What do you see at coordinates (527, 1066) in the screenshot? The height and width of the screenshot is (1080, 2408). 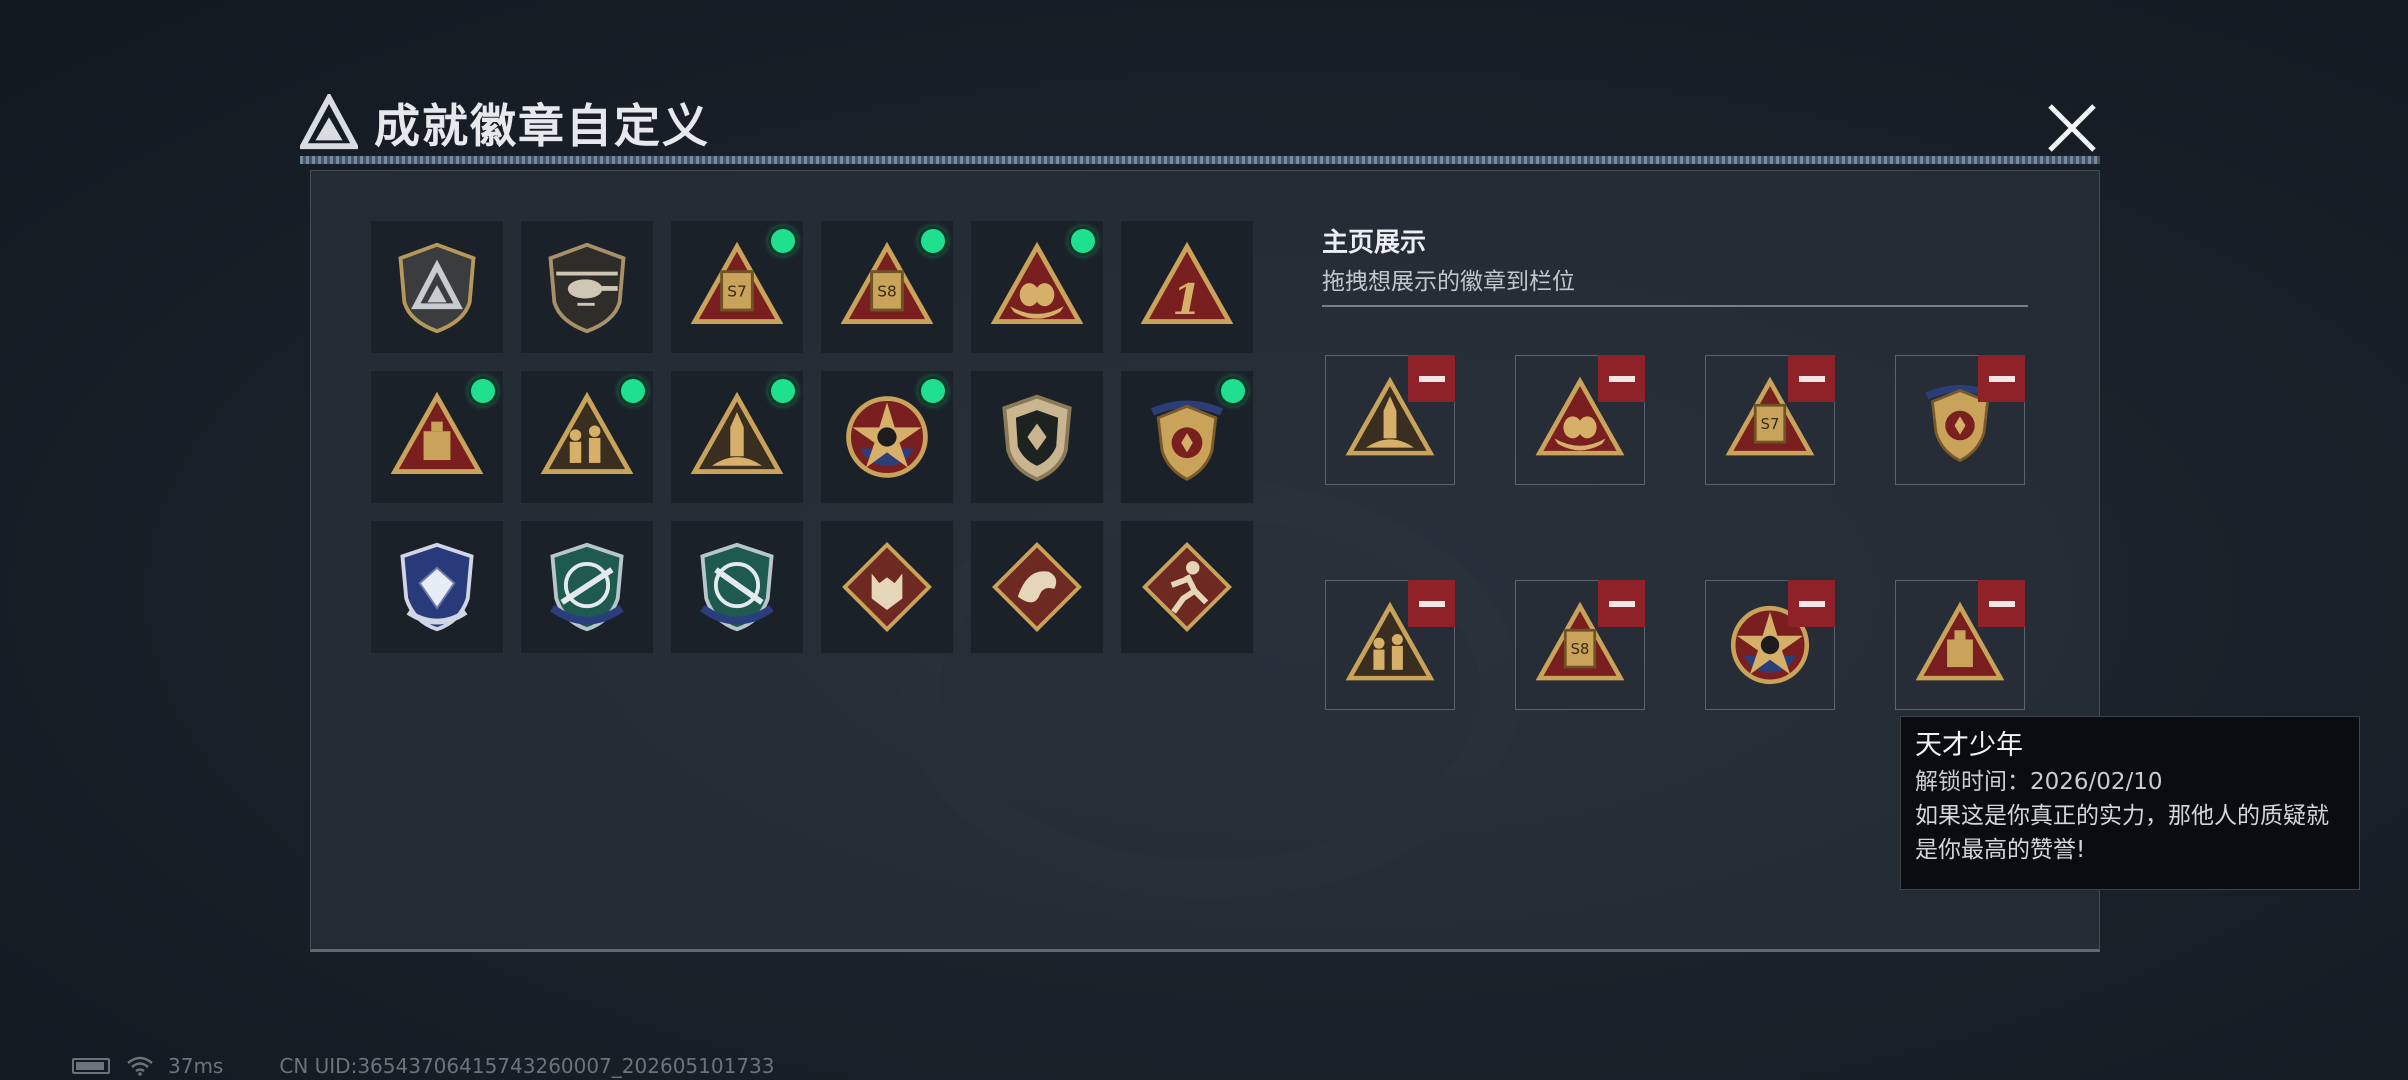 I see `uid-text: CN UID:36543706415743260007_202605101733` at bounding box center [527, 1066].